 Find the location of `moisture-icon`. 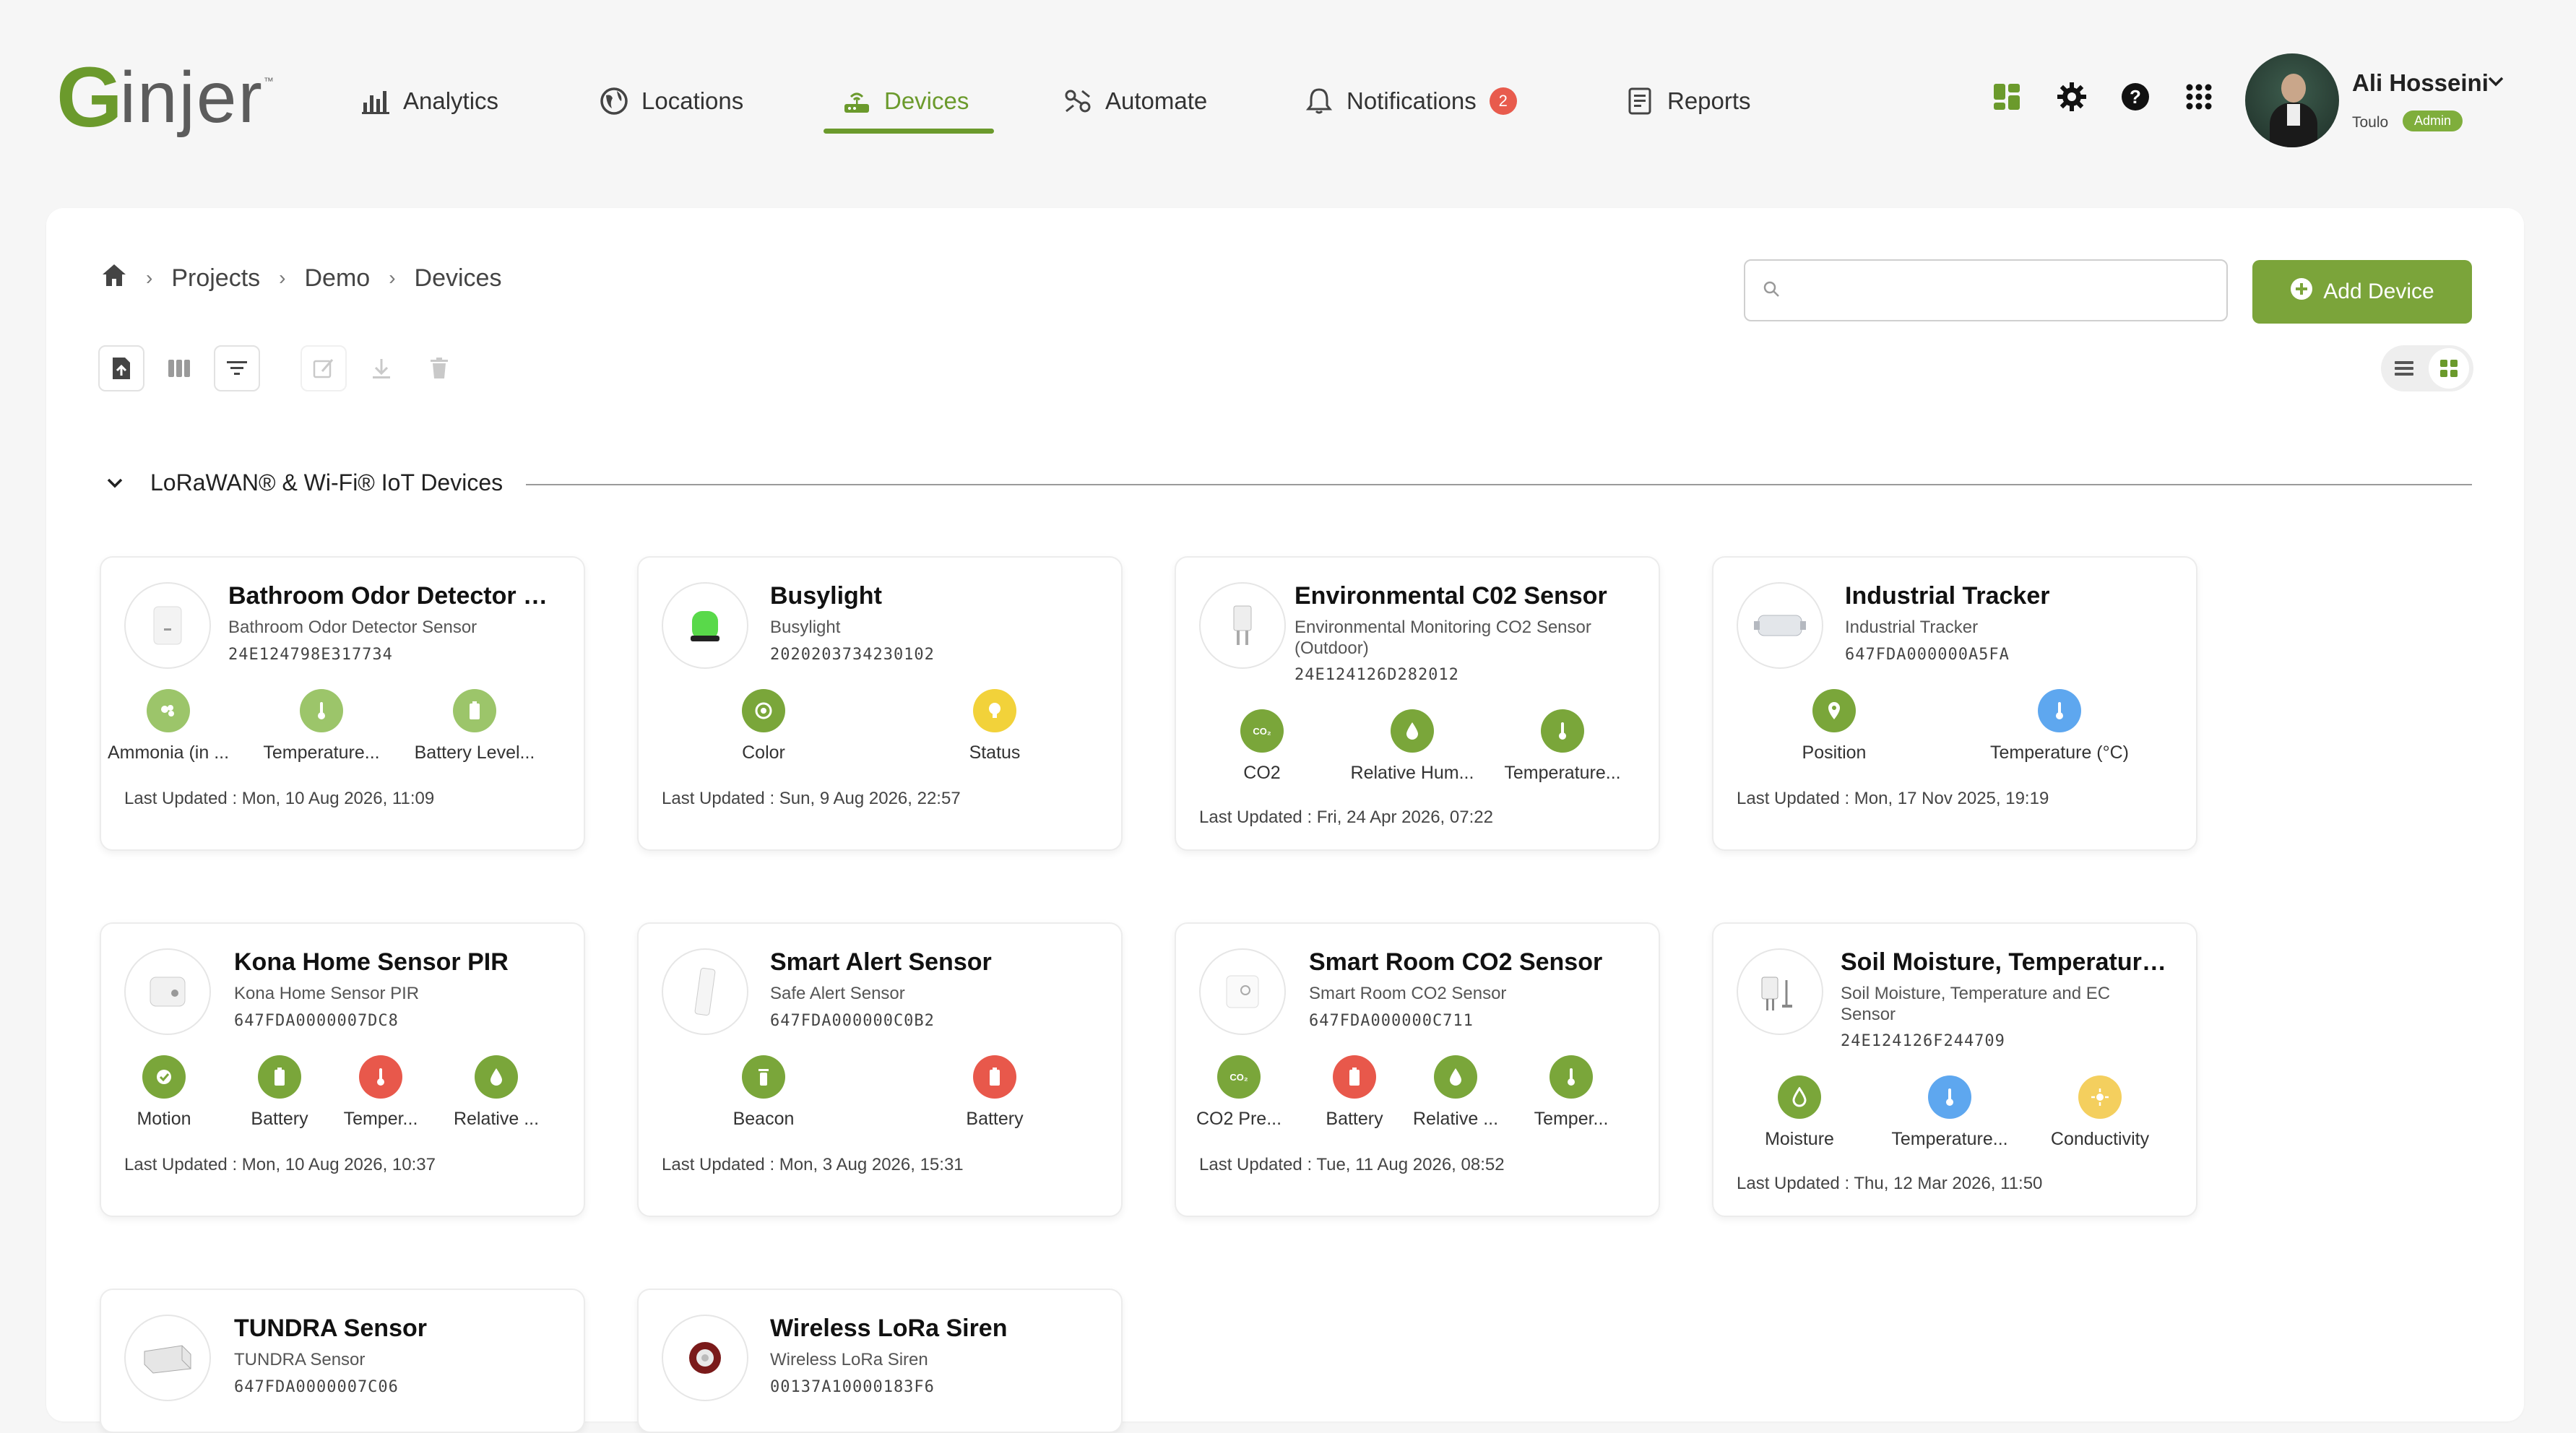

moisture-icon is located at coordinates (1799, 1097).